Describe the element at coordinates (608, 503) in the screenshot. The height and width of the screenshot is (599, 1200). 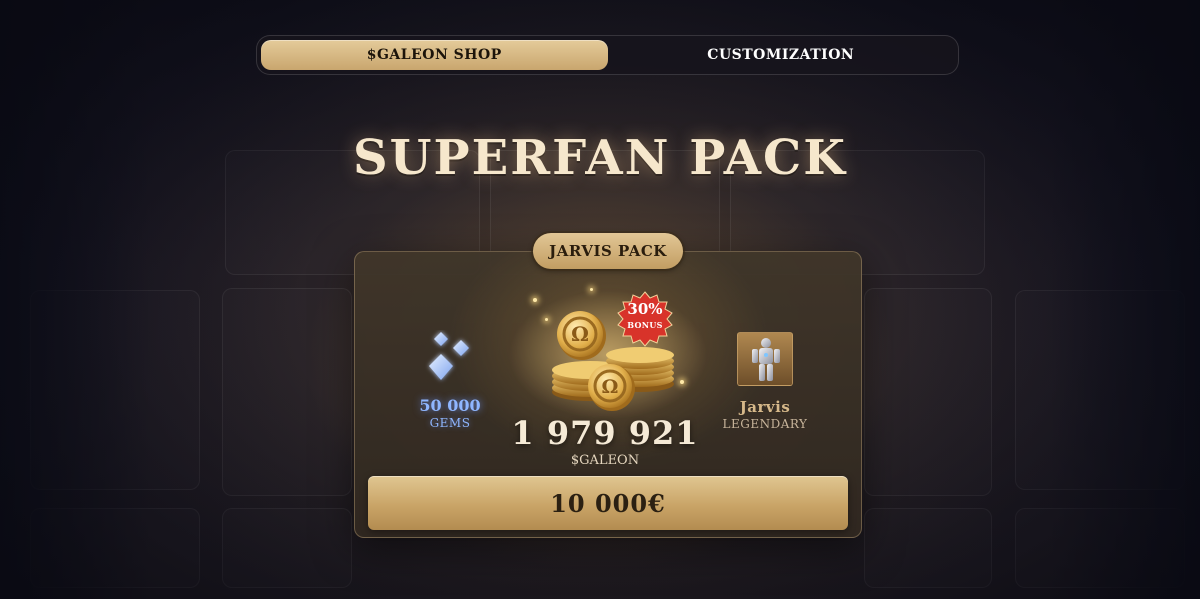
I see `buy-pack-button: 10 000€` at that location.